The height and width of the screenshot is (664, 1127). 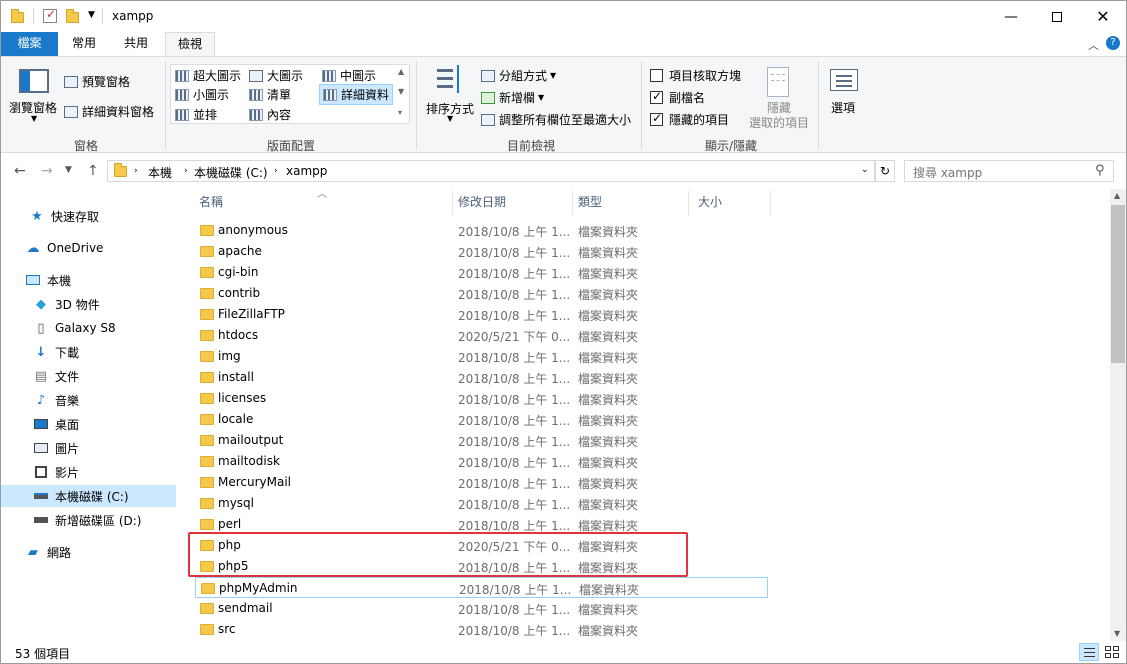 What do you see at coordinates (84, 44) in the screenshot?
I see `tab-home: 常用` at bounding box center [84, 44].